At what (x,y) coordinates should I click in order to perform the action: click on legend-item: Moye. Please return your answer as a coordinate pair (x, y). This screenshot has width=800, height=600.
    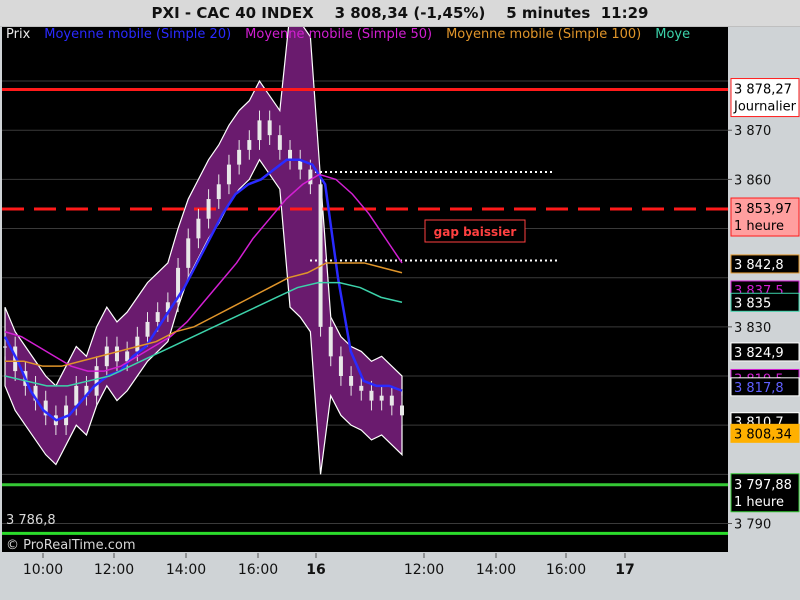
    Looking at the image, I should click on (672, 34).